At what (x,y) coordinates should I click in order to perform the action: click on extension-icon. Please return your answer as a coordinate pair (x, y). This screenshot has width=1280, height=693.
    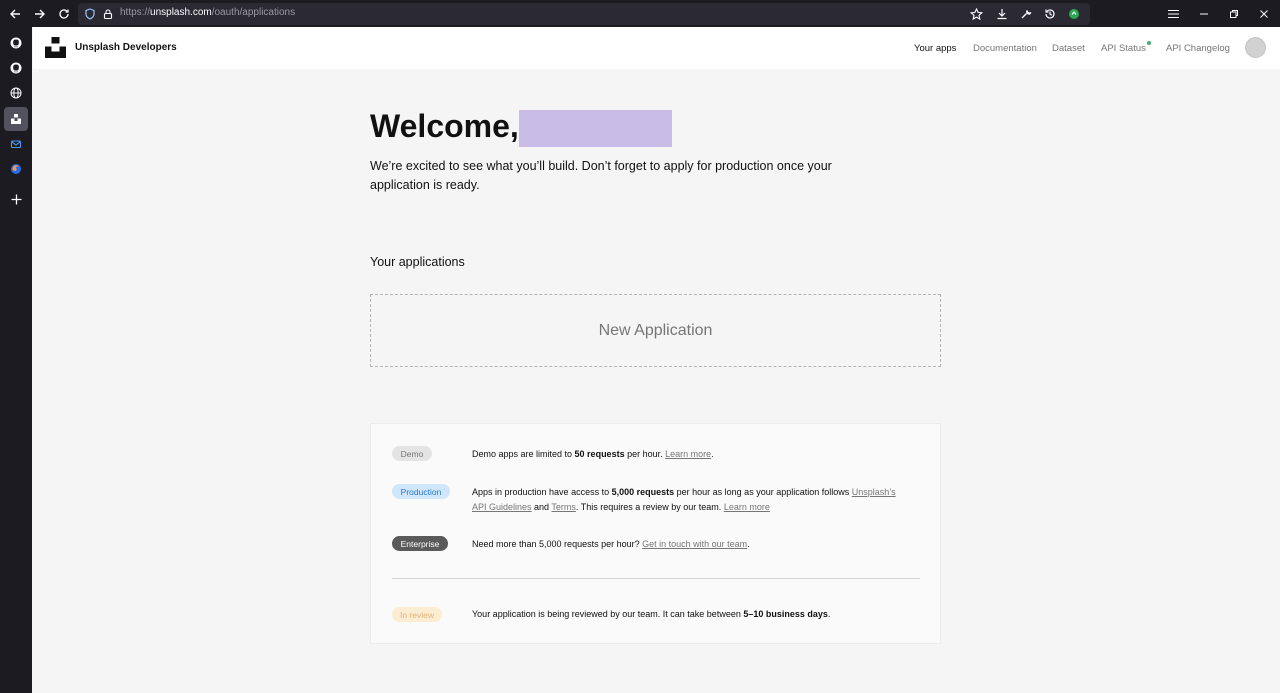
    Looking at the image, I should click on (1074, 14).